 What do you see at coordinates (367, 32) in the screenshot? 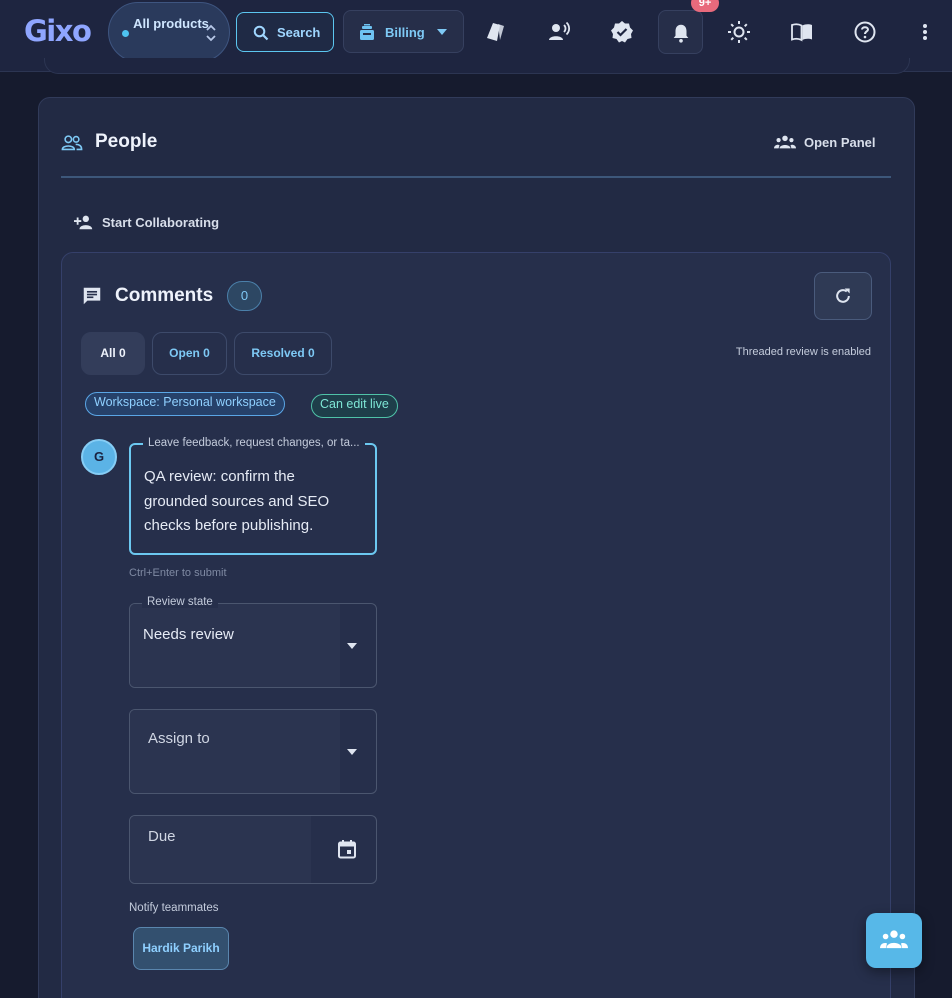
I see `billing-icon` at bounding box center [367, 32].